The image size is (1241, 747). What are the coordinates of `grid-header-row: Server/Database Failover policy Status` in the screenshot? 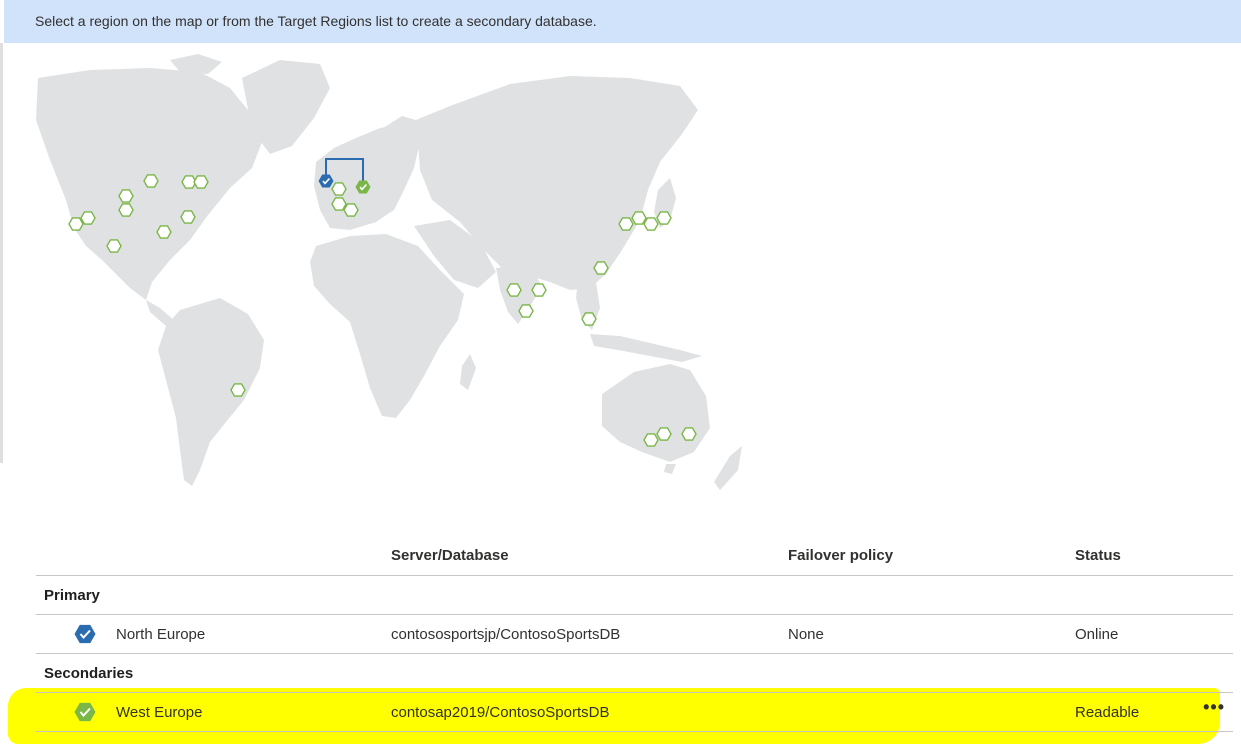 It's located at (634, 556).